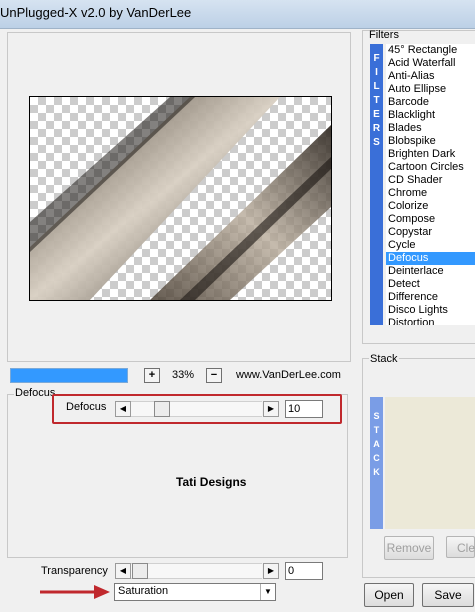 The image size is (475, 612). Describe the element at coordinates (430, 193) in the screenshot. I see `filter-list-item: Chrome` at that location.